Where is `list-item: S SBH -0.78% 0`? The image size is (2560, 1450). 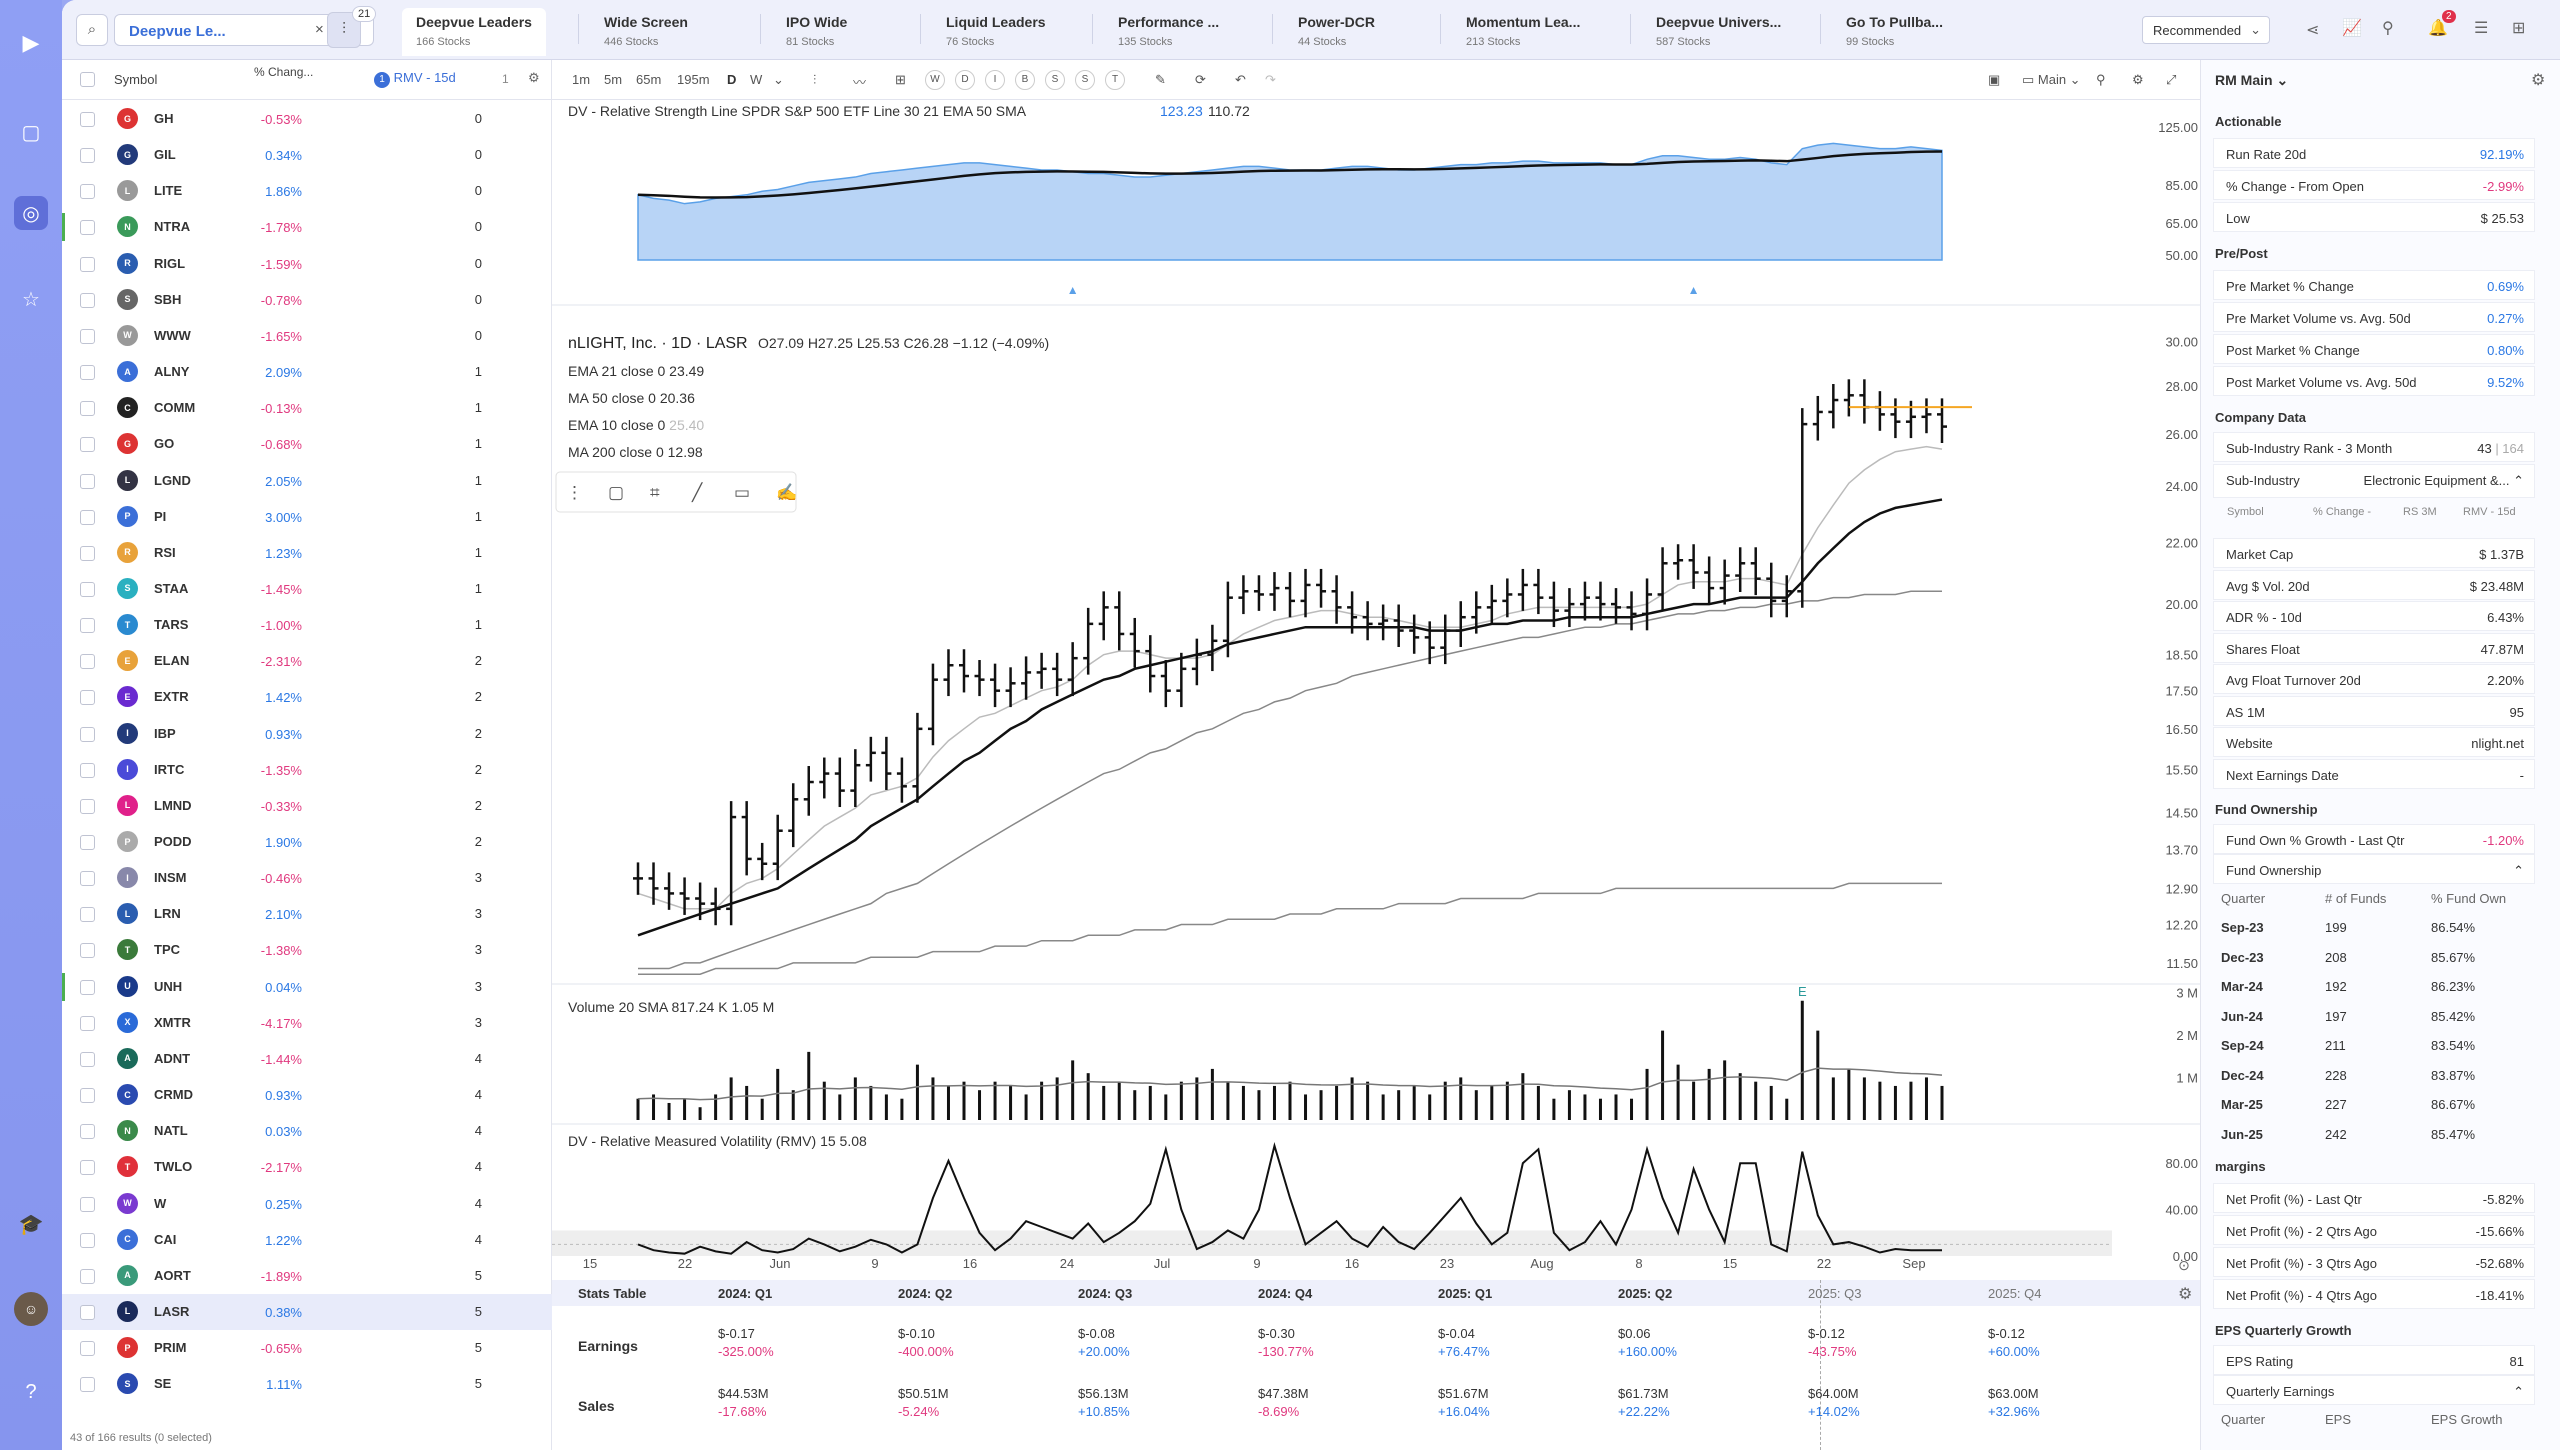
list-item: S SBH -0.78% 0 is located at coordinates (307, 300).